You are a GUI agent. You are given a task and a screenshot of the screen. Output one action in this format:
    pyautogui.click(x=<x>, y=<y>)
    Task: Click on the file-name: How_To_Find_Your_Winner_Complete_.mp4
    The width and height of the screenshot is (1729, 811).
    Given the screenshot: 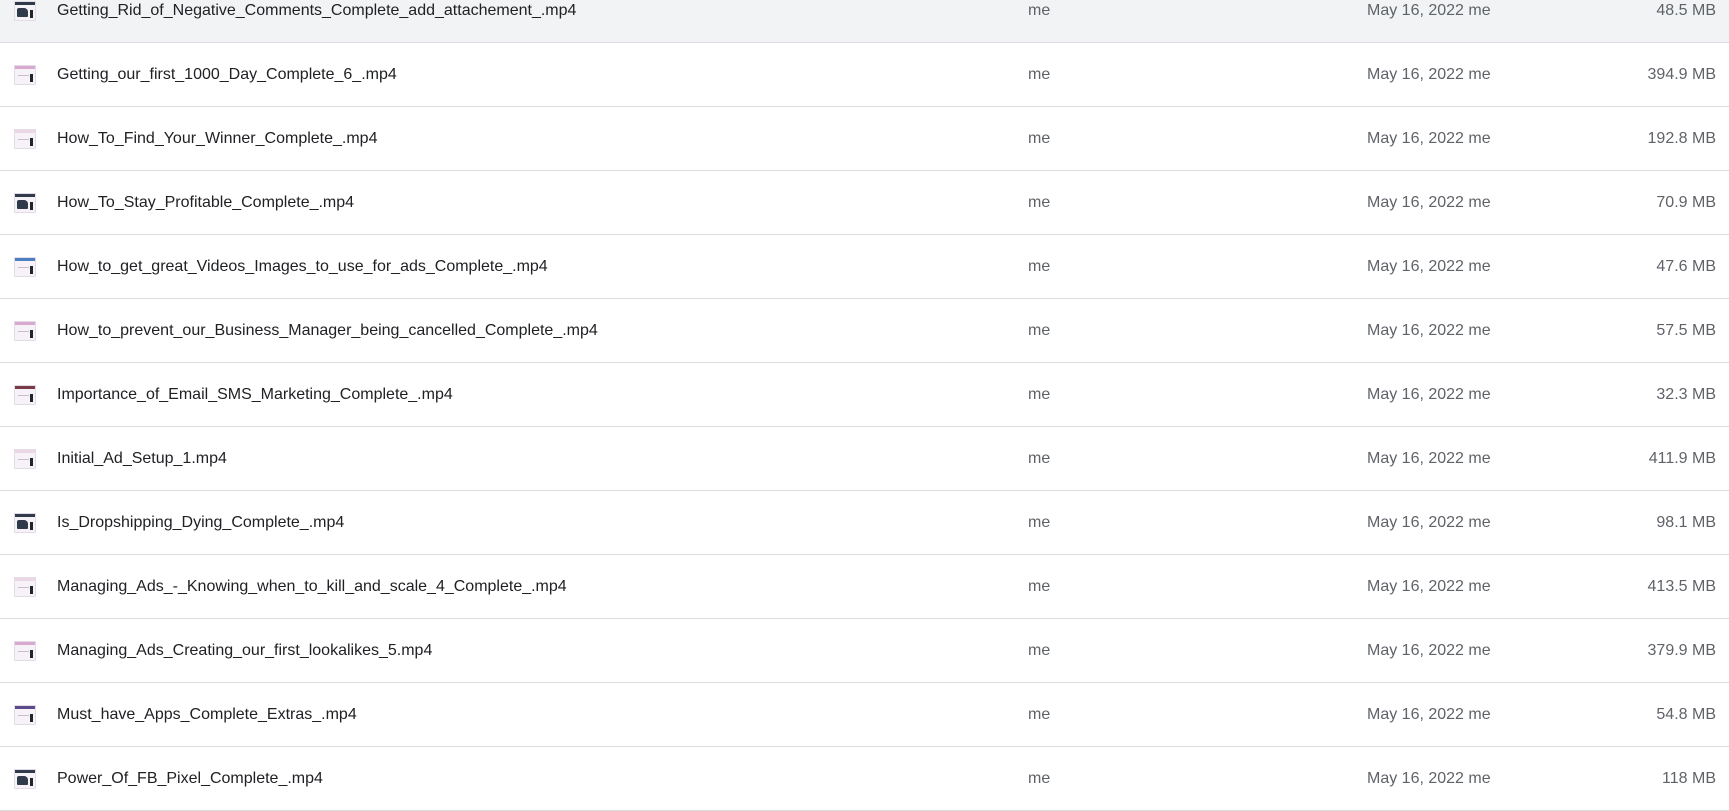 What is the action you would take?
    pyautogui.click(x=217, y=138)
    